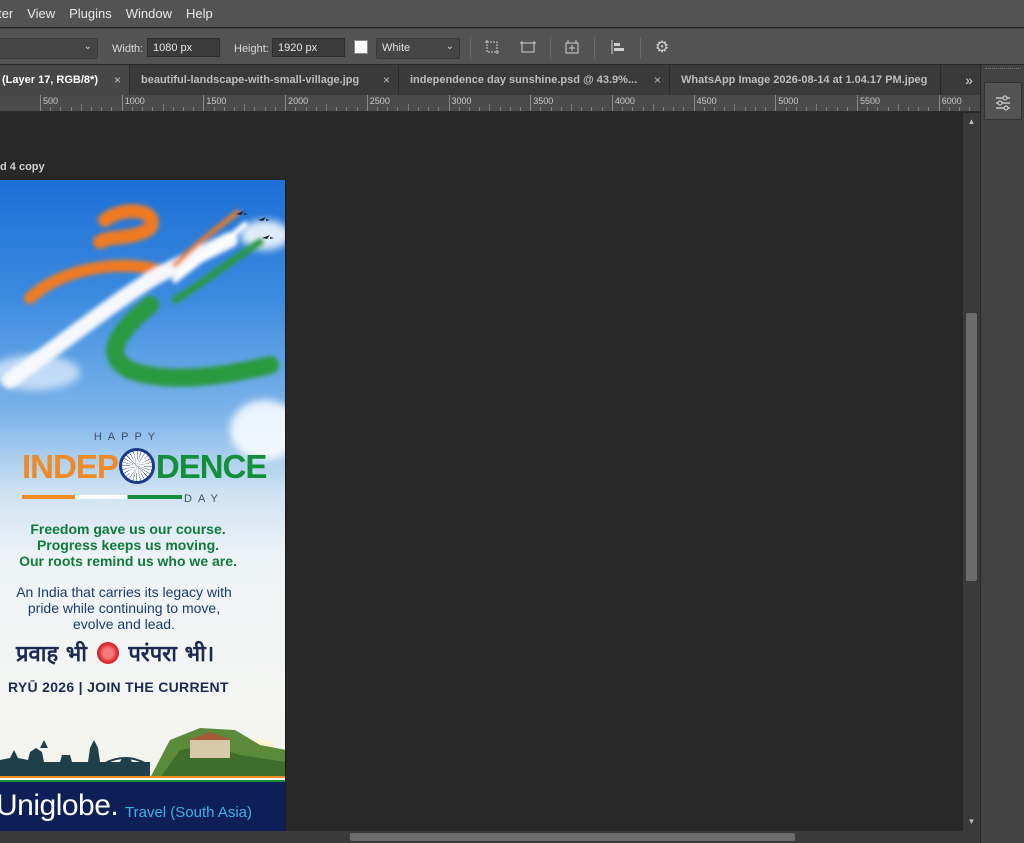  What do you see at coordinates (171, 654) in the screenshot?
I see `hindi-slogan-right: परंपरा भी।` at bounding box center [171, 654].